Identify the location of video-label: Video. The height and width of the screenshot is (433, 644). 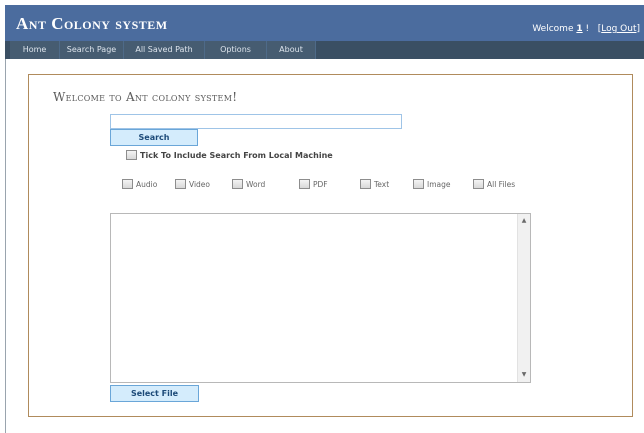
(200, 184).